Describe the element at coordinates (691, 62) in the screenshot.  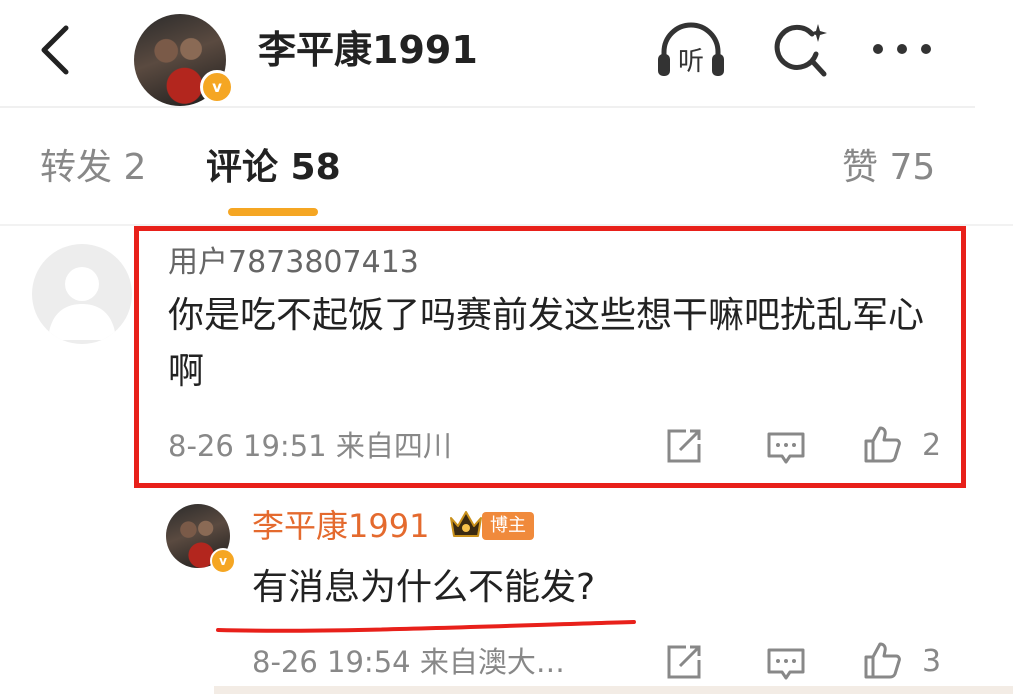
I see `listen-label: 听` at that location.